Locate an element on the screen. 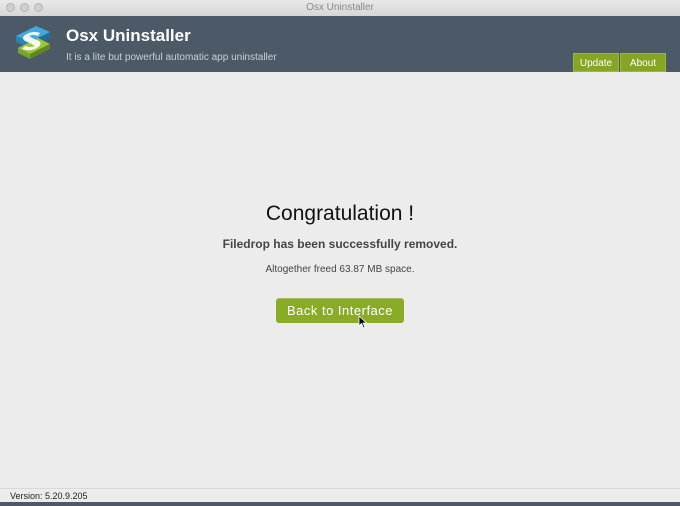 The image size is (680, 506). congratulation-heading: Congratulation ! is located at coordinates (340, 213).